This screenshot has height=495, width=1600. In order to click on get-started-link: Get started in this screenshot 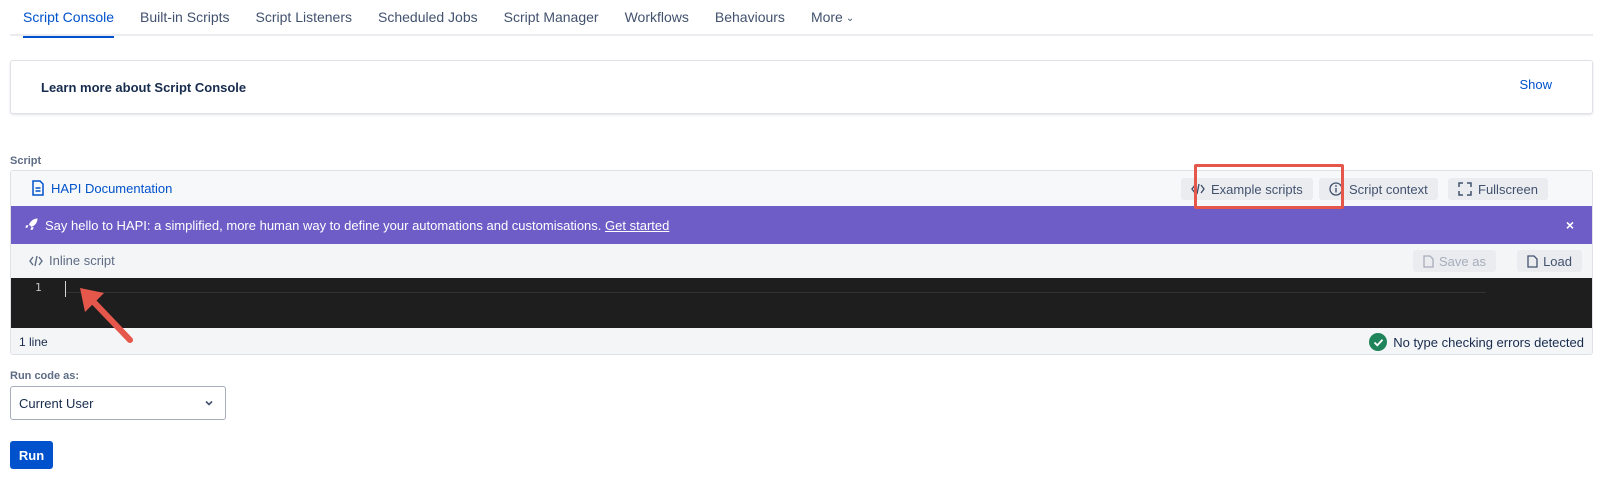, I will do `click(637, 225)`.